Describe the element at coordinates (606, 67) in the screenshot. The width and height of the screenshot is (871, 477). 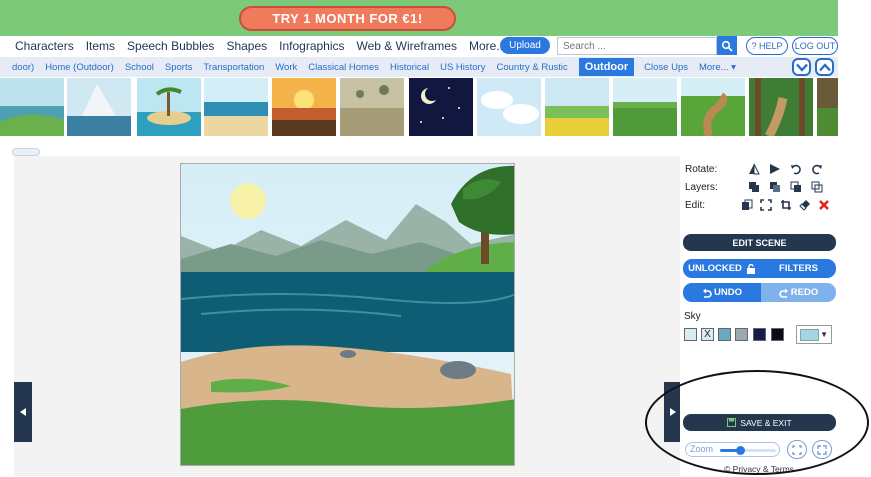
I see `tab-outdoor: Outdoor` at that location.